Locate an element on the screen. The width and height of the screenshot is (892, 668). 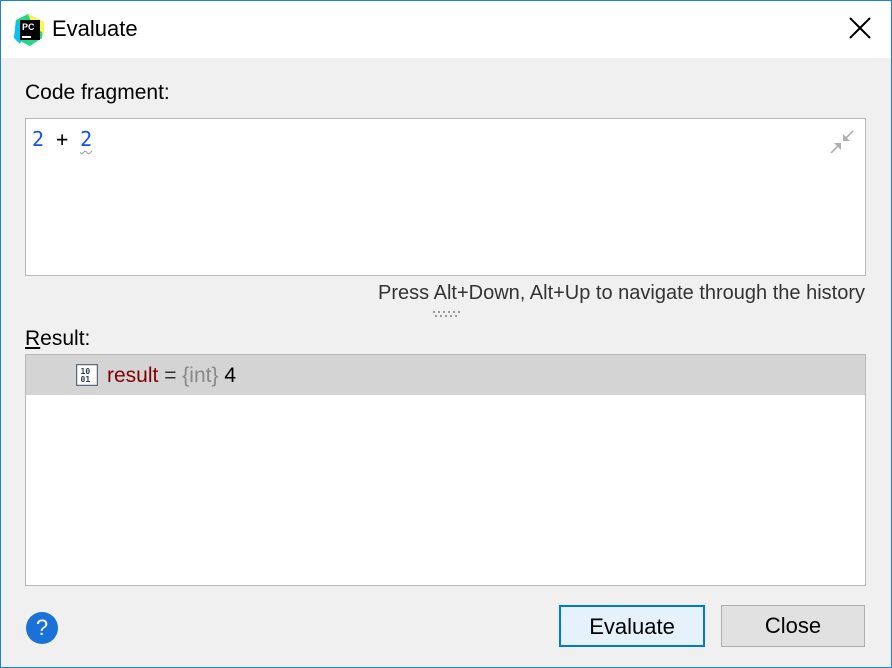
evaluate-button: Evaluate is located at coordinates (632, 626).